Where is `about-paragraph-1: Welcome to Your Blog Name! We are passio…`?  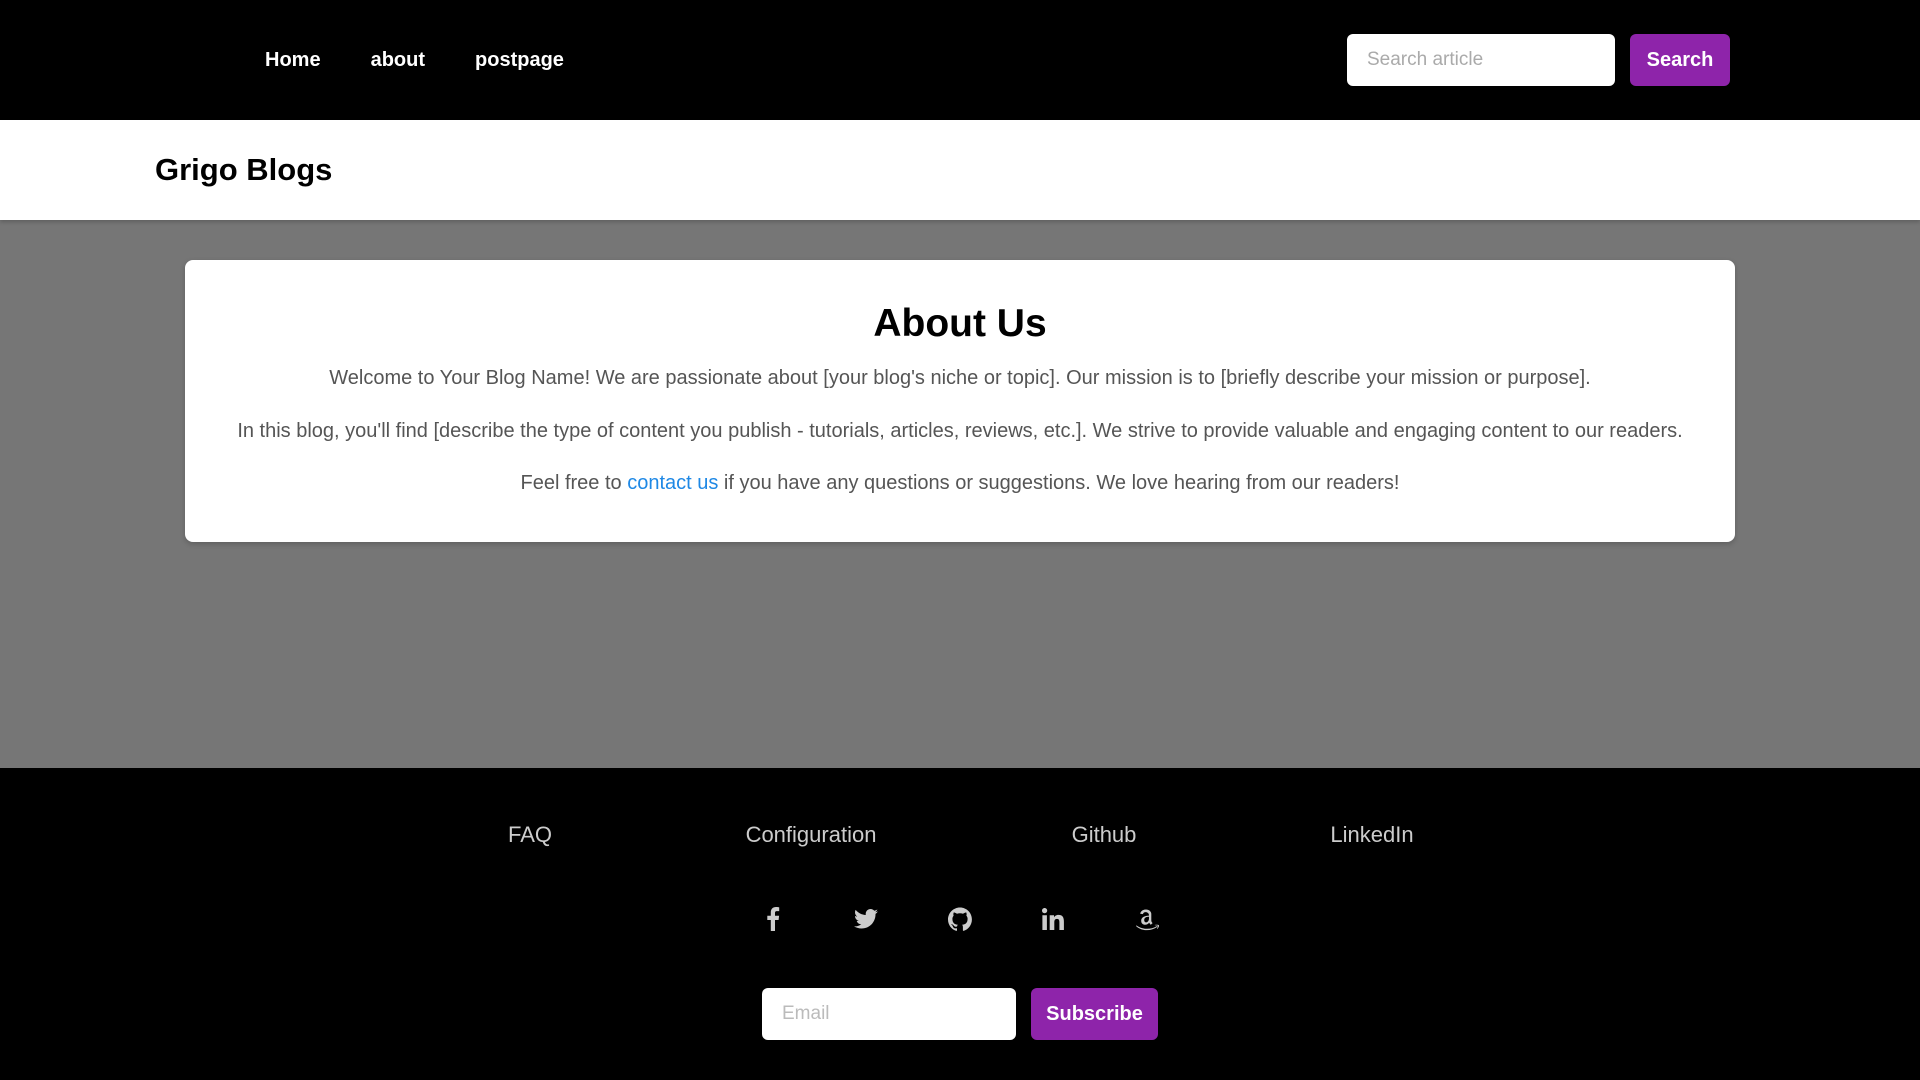 about-paragraph-1: Welcome to Your Blog Name! We are passio… is located at coordinates (960, 378).